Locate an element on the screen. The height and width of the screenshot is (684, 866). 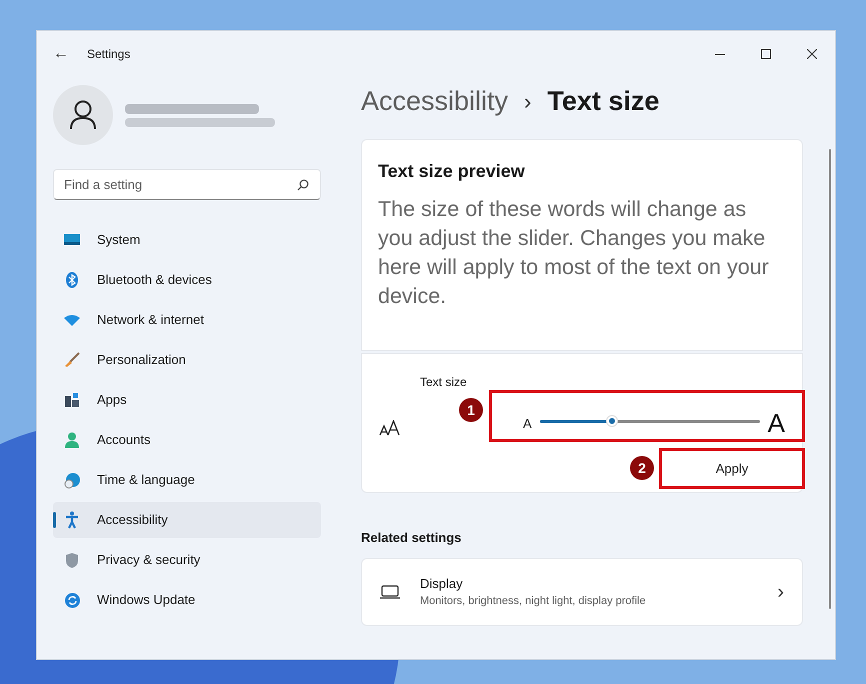
sidebar-item: System is located at coordinates (187, 240).